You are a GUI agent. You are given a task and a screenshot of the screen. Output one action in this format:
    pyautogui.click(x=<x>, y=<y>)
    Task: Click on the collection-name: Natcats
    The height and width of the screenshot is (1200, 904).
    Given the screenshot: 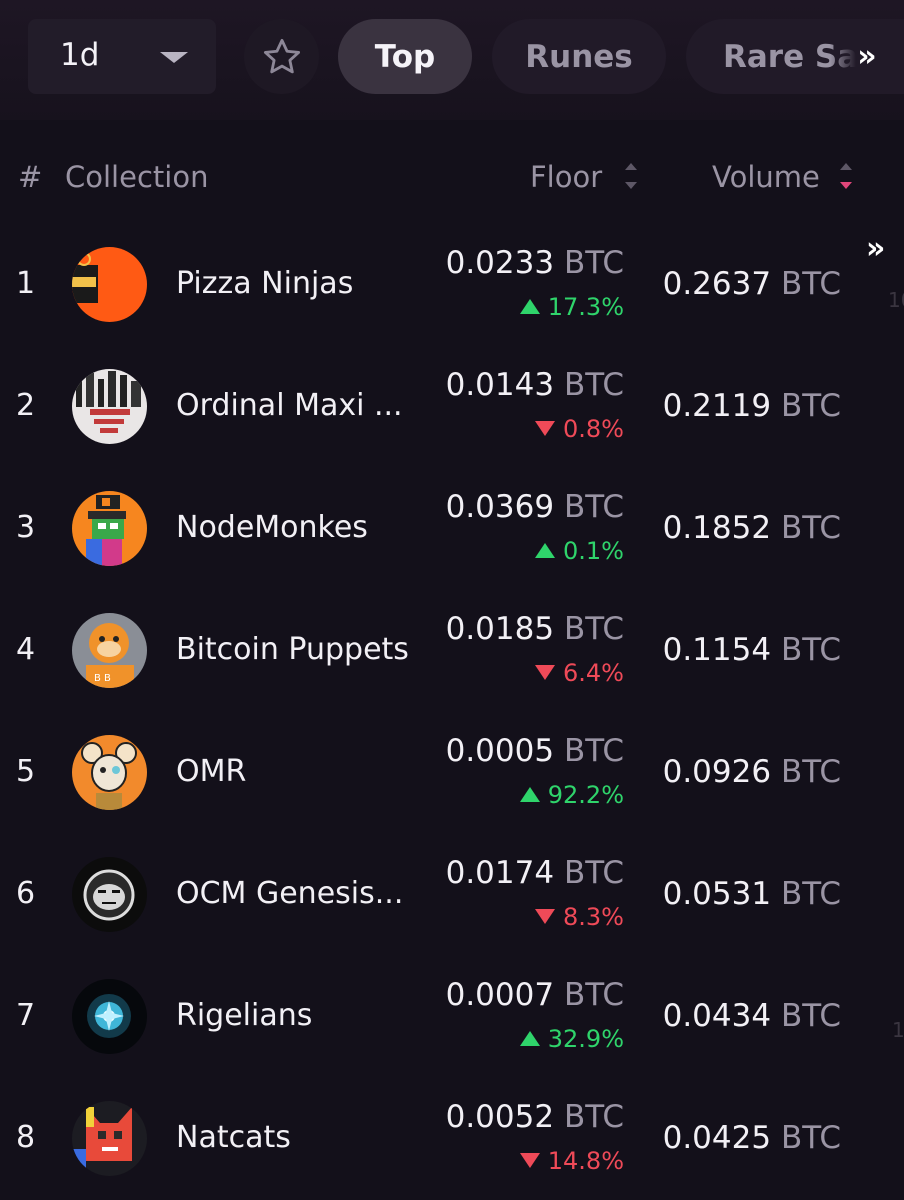 What is the action you would take?
    pyautogui.click(x=233, y=1137)
    